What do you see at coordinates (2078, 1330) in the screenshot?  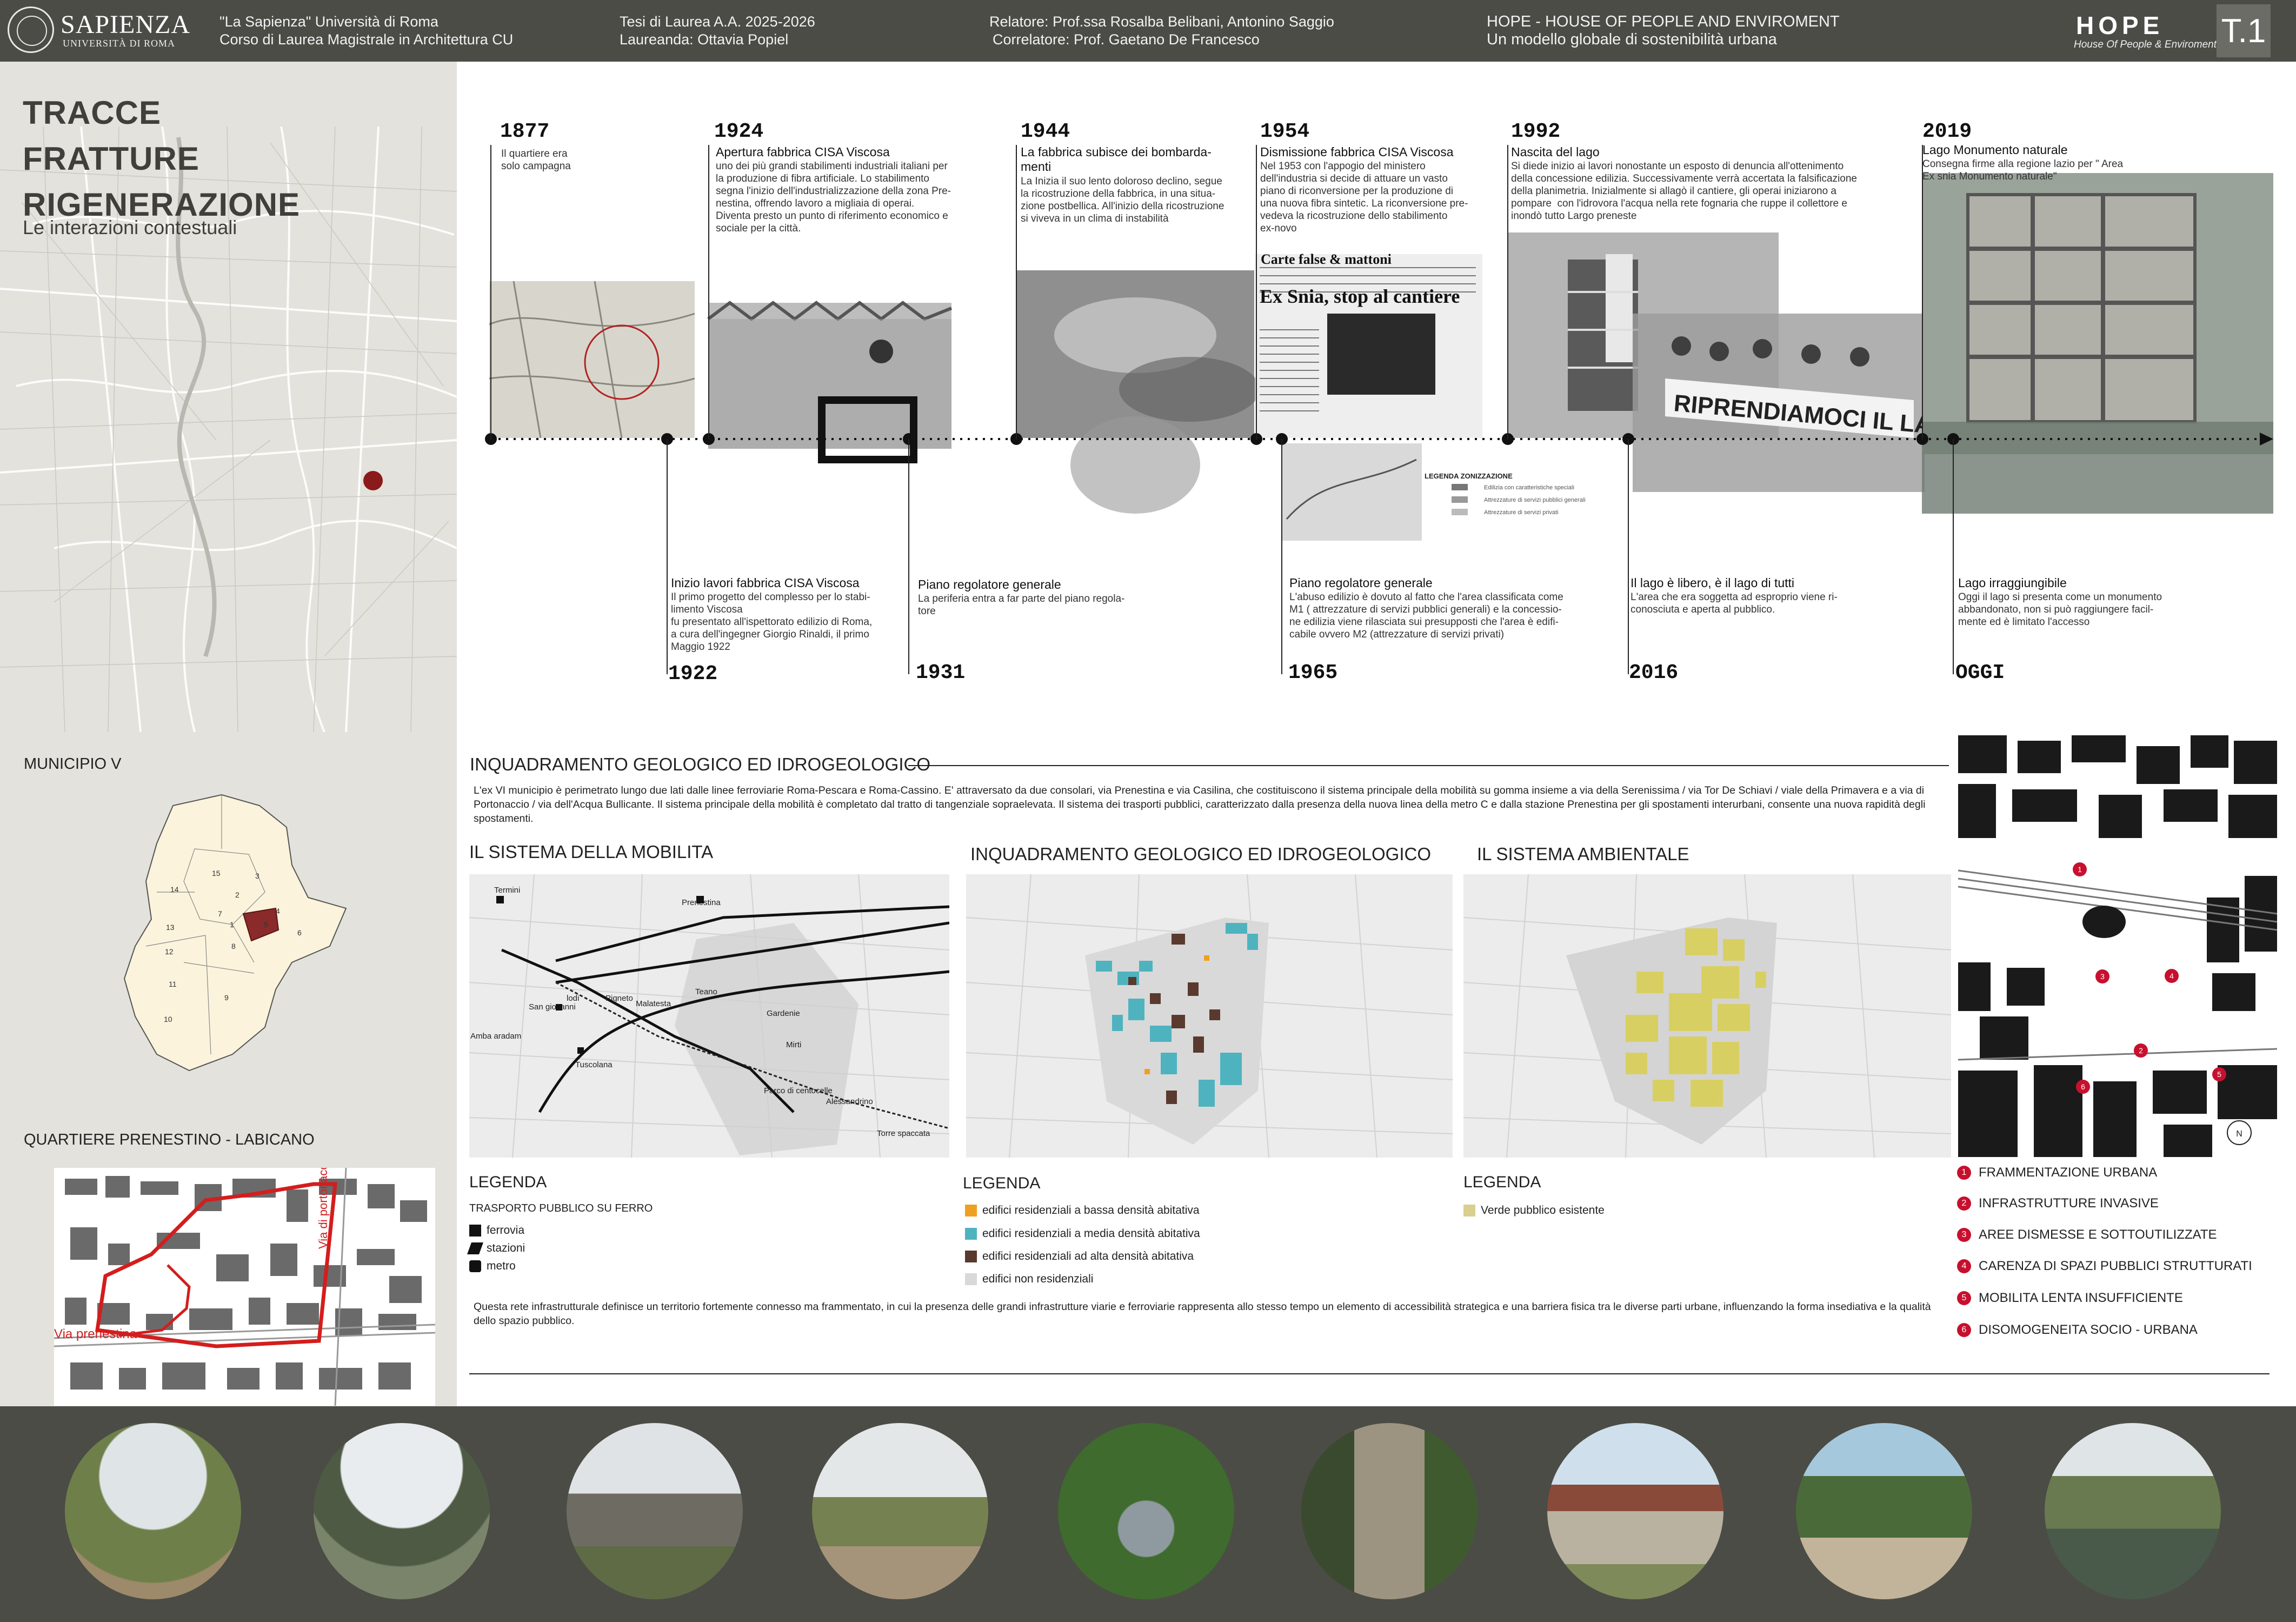 I see `criticality-item-6: 6 DISOMOGENEITA SOCIO - URBANA` at bounding box center [2078, 1330].